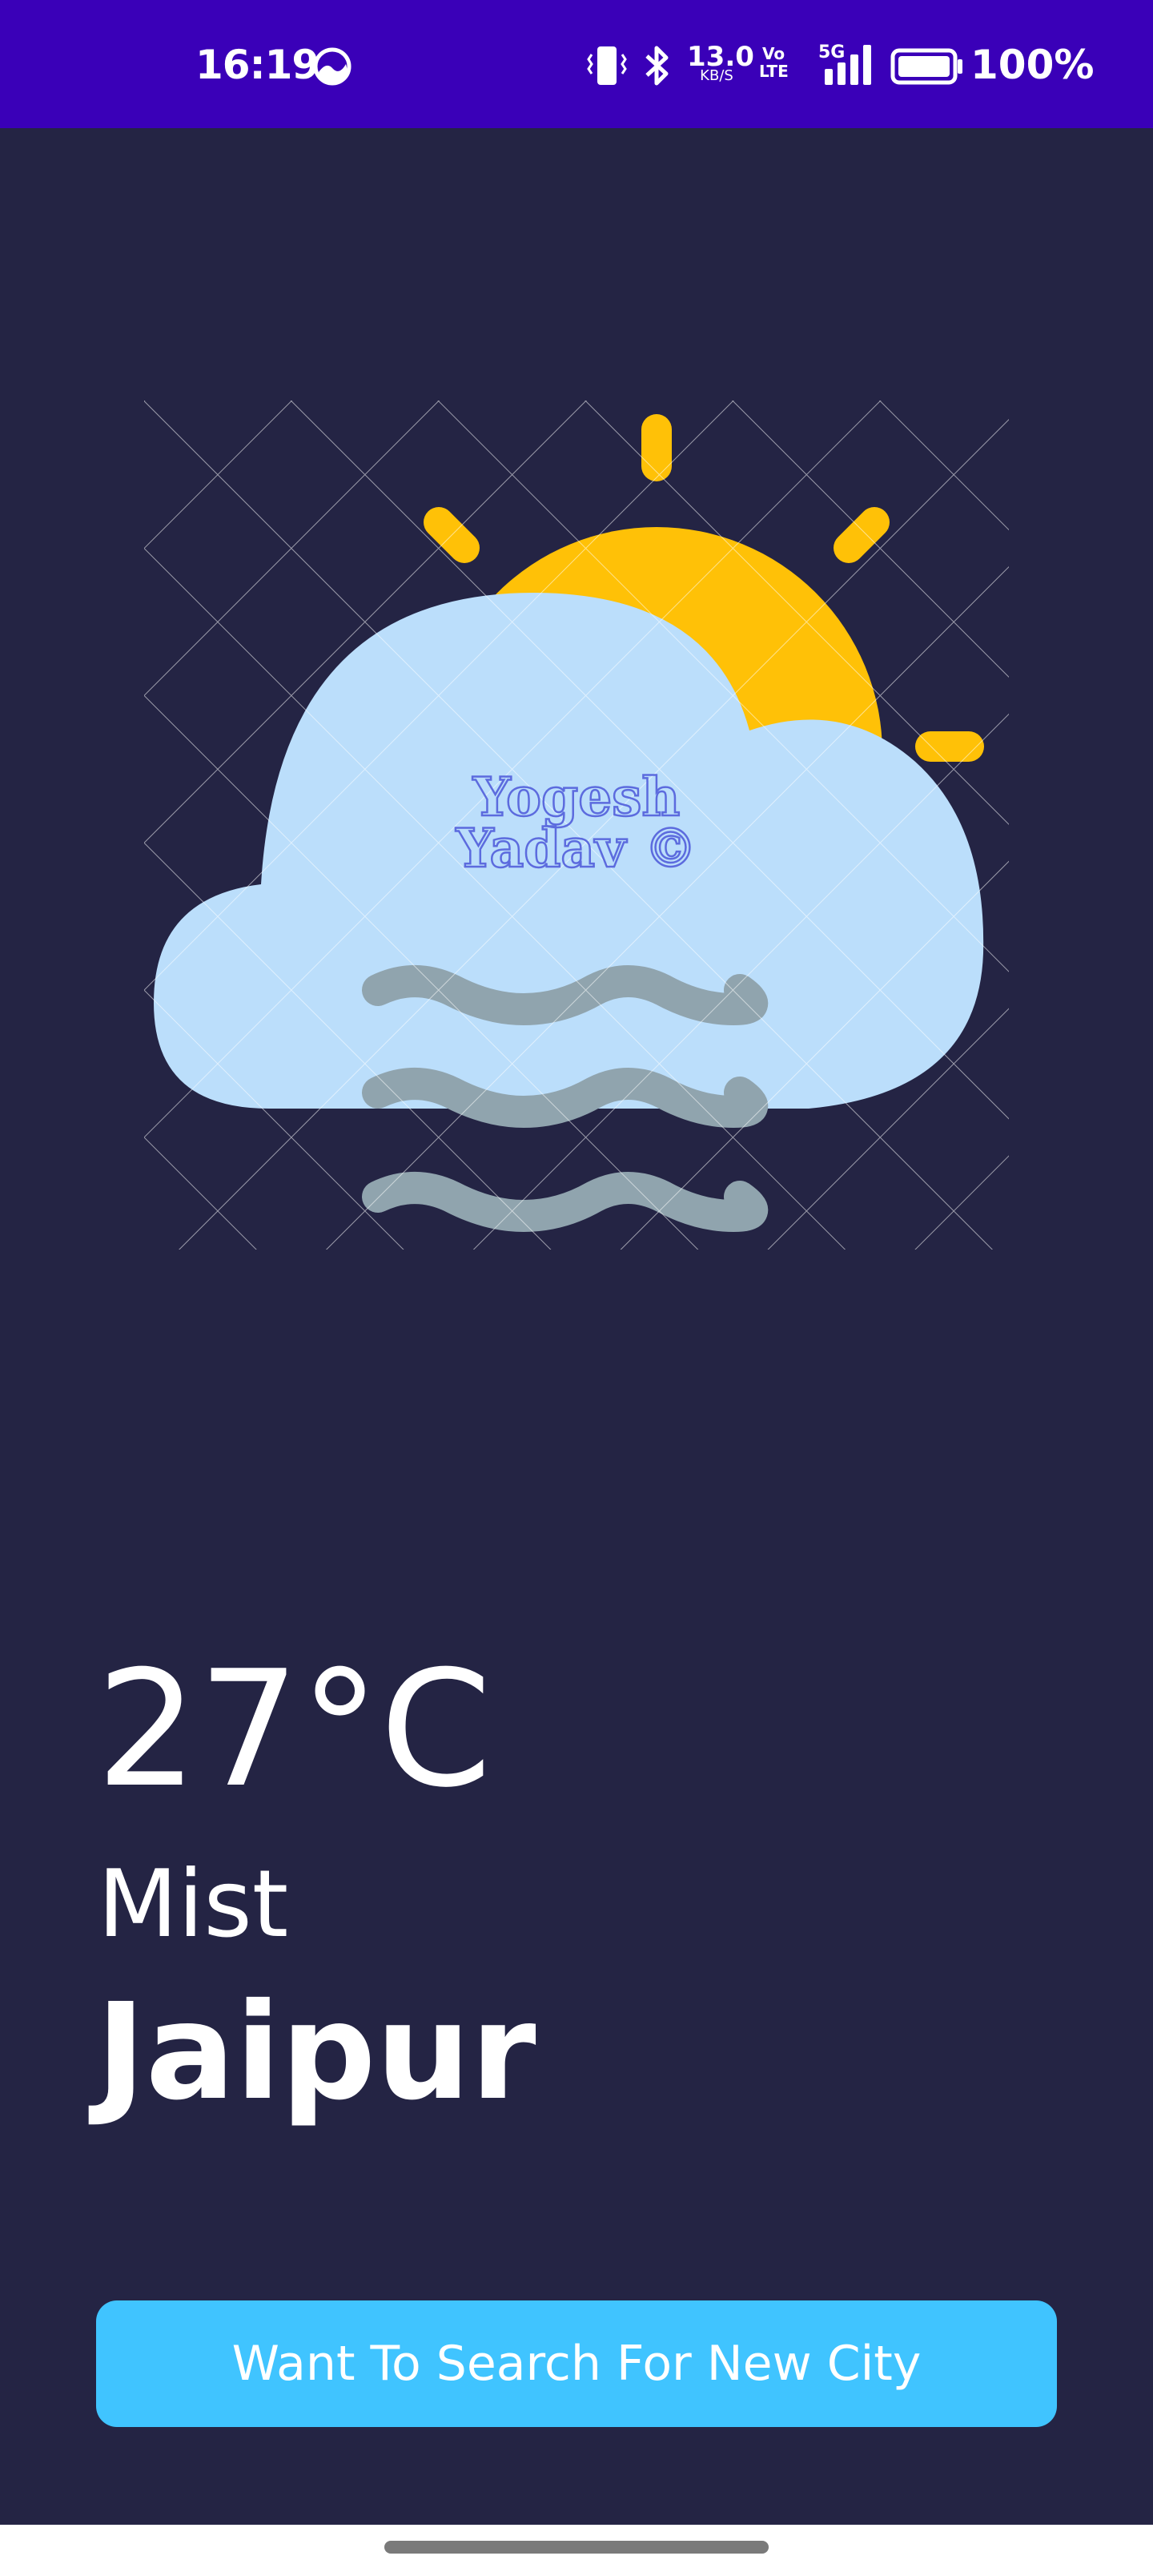 This screenshot has height=2576, width=1153. What do you see at coordinates (926, 66) in the screenshot?
I see `battery-icon` at bounding box center [926, 66].